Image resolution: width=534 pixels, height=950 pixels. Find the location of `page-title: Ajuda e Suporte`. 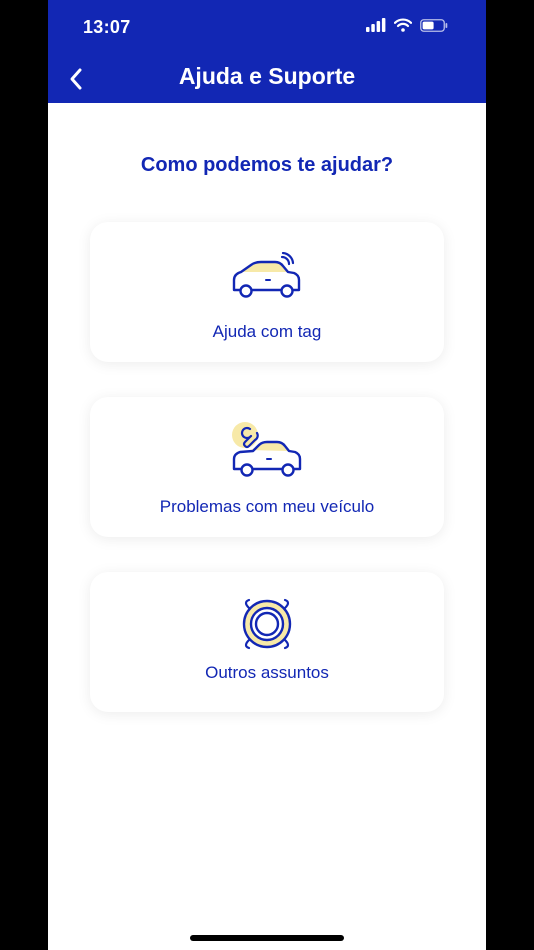

page-title: Ajuda e Suporte is located at coordinates (267, 76).